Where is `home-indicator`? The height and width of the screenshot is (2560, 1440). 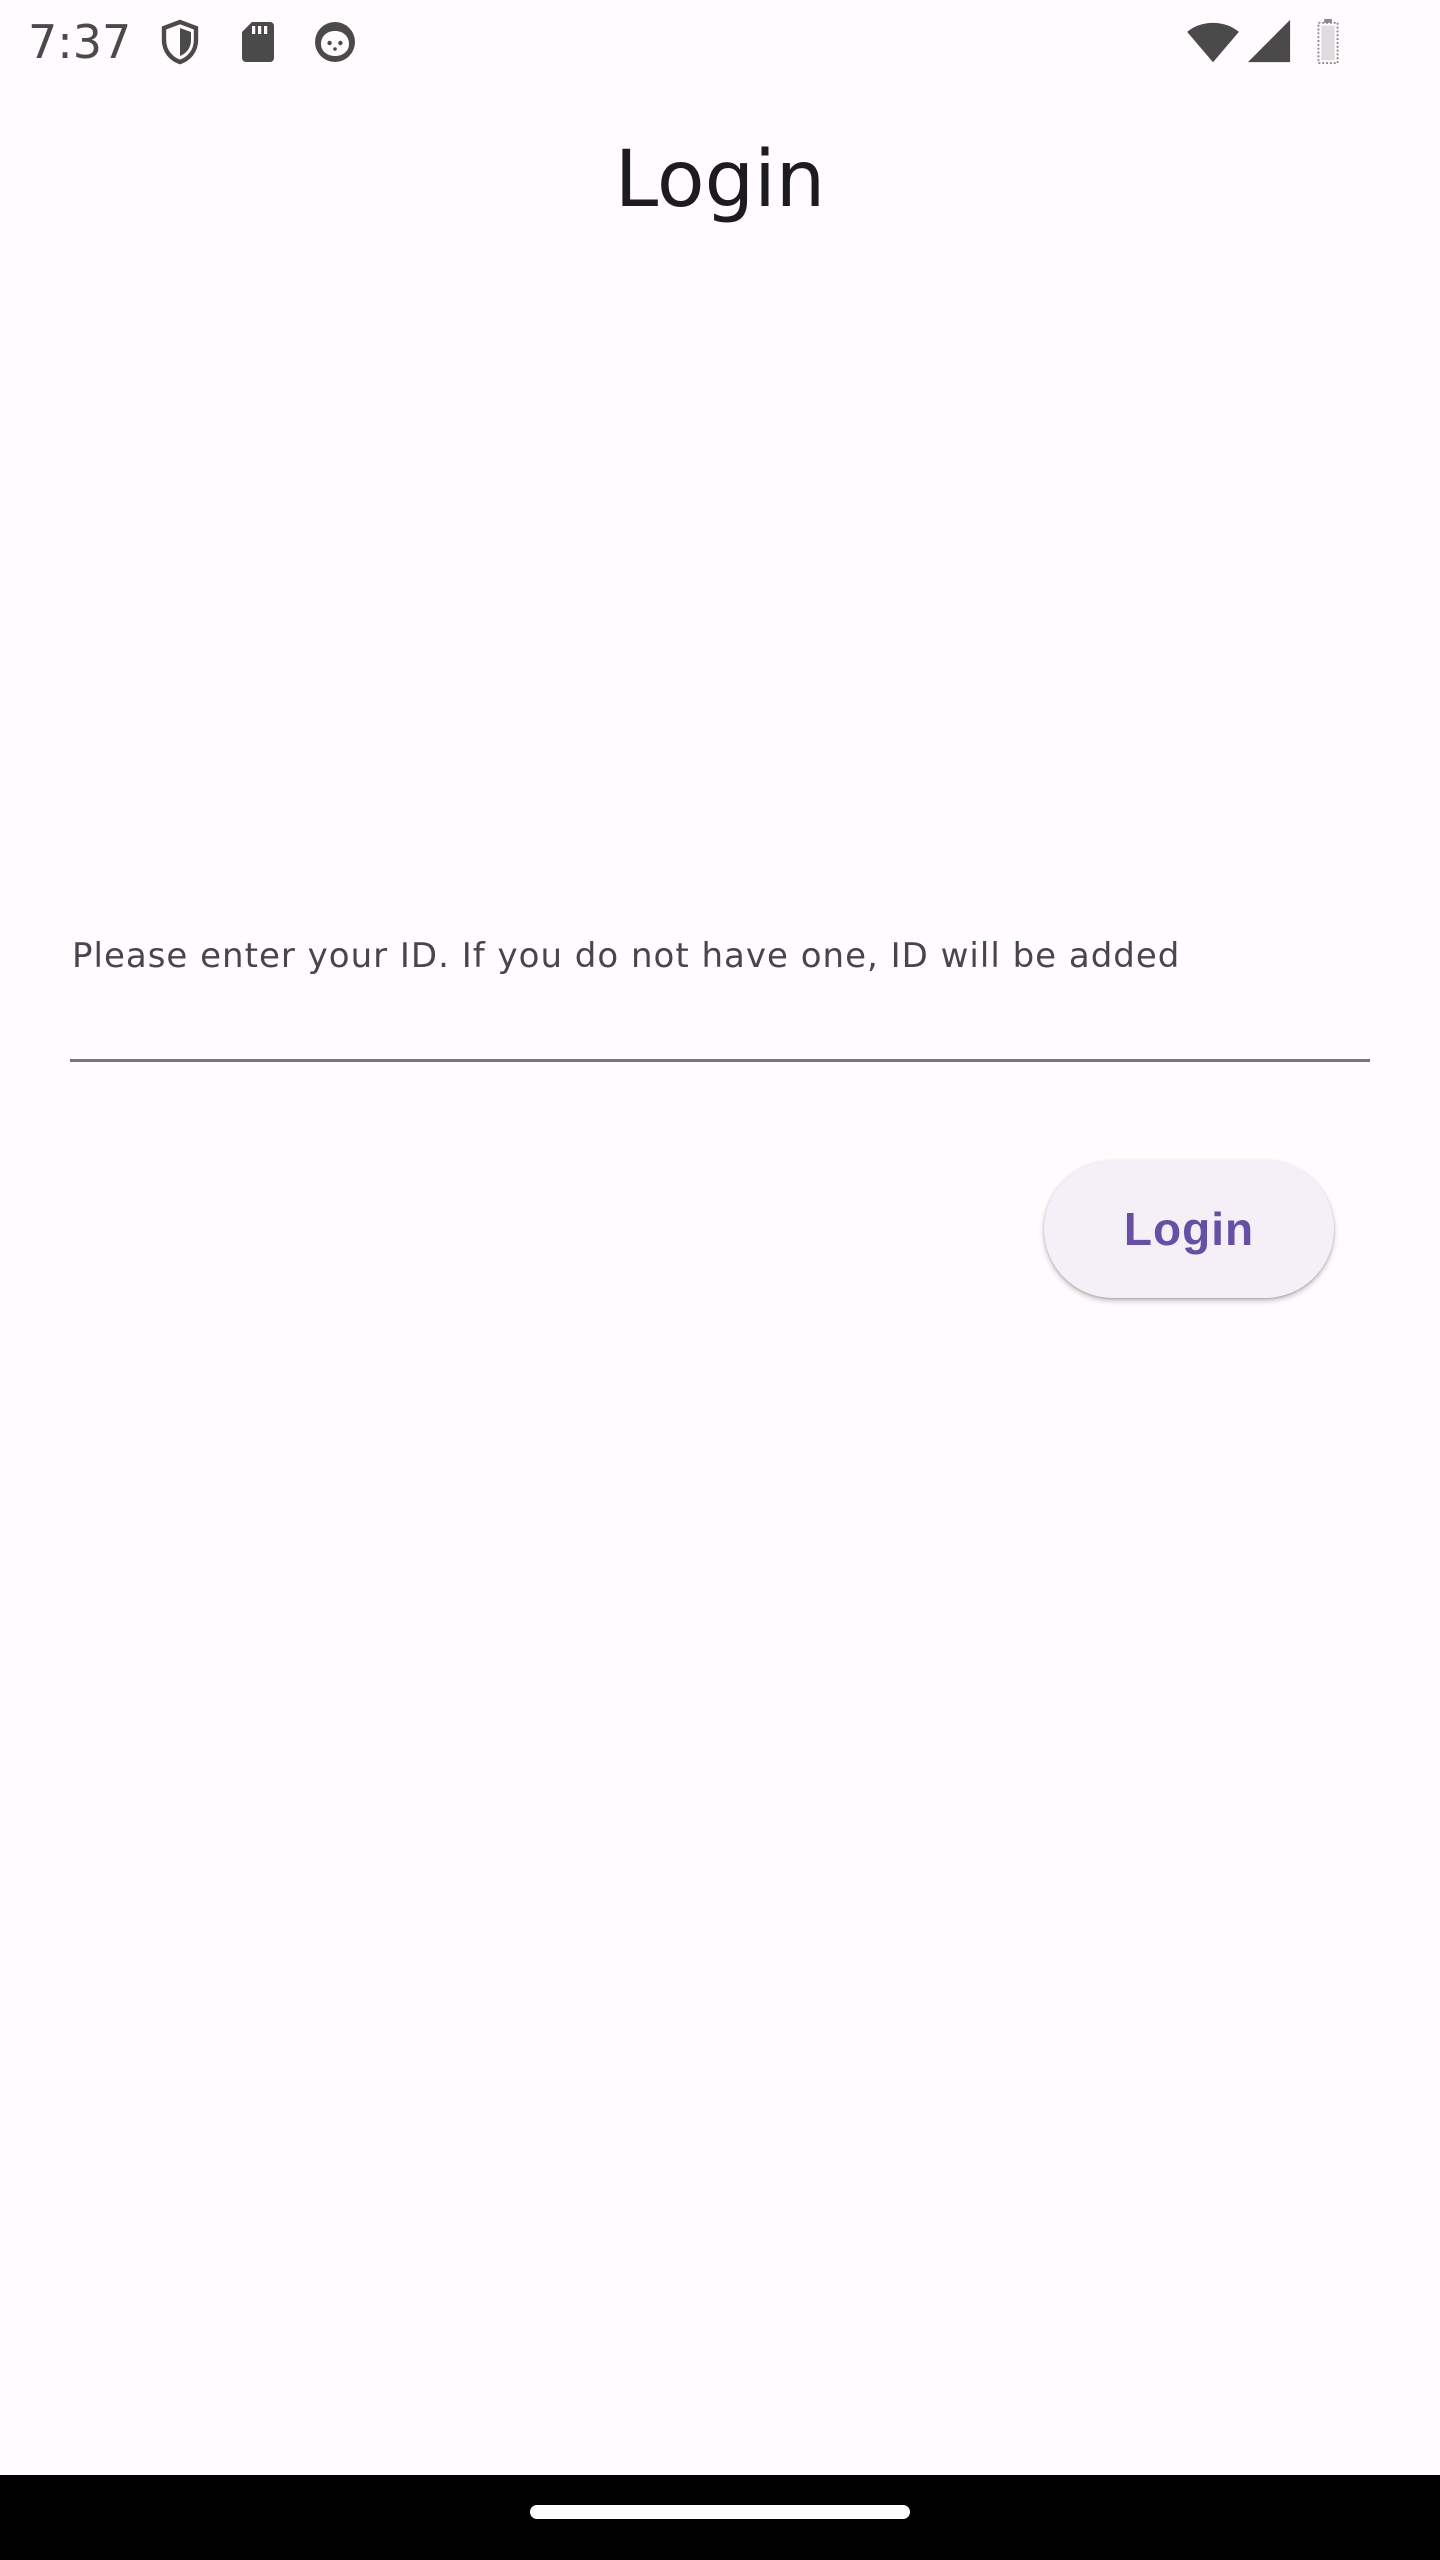 home-indicator is located at coordinates (720, 2512).